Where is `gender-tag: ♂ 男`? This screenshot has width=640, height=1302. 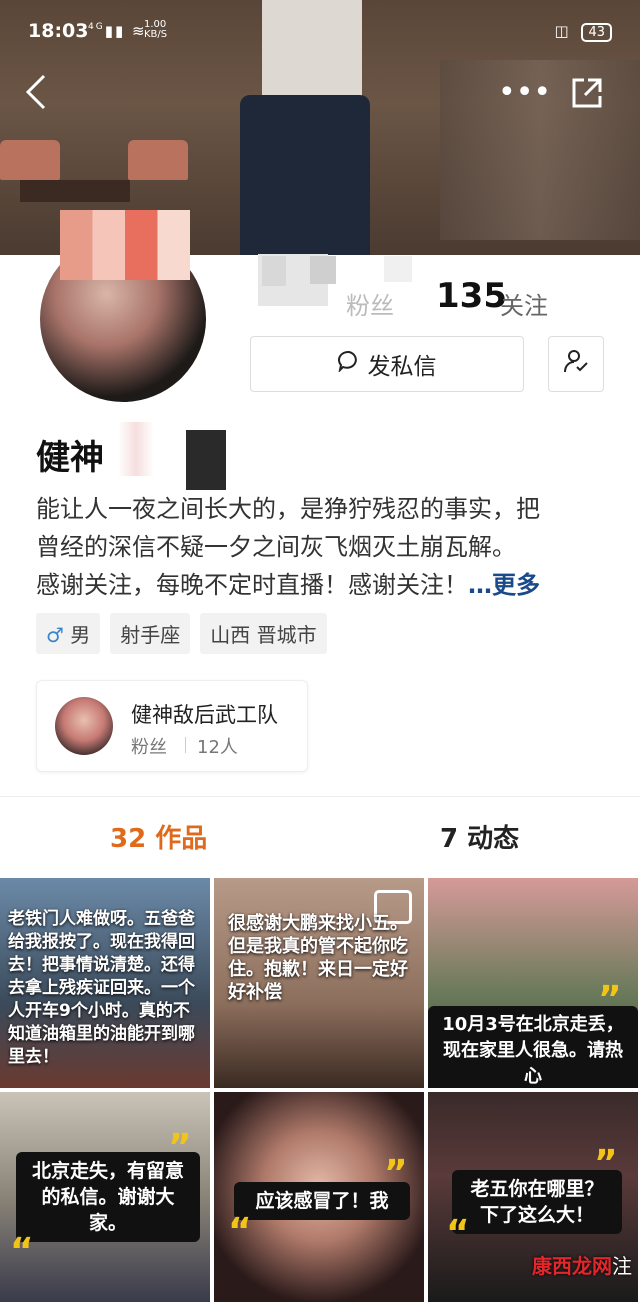
gender-tag: ♂ 男 is located at coordinates (68, 633).